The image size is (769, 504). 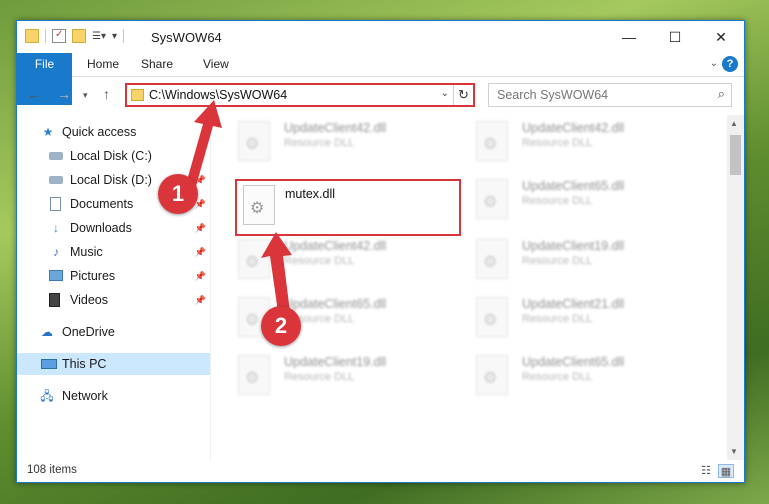 I want to click on customize-icon: ☰▾, so click(x=99, y=36).